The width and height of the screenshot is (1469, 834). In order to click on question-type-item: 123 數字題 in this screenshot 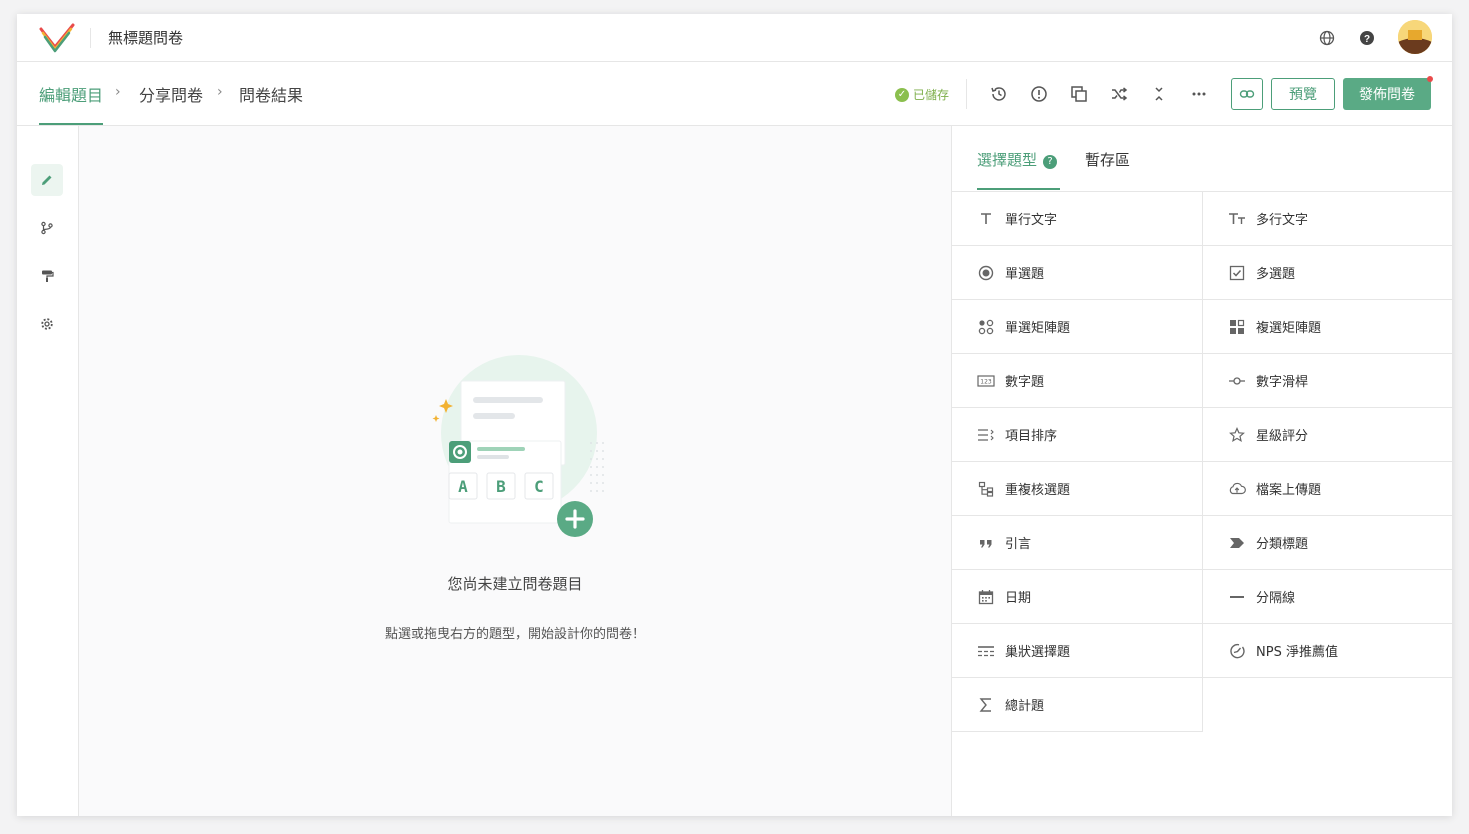, I will do `click(1077, 381)`.